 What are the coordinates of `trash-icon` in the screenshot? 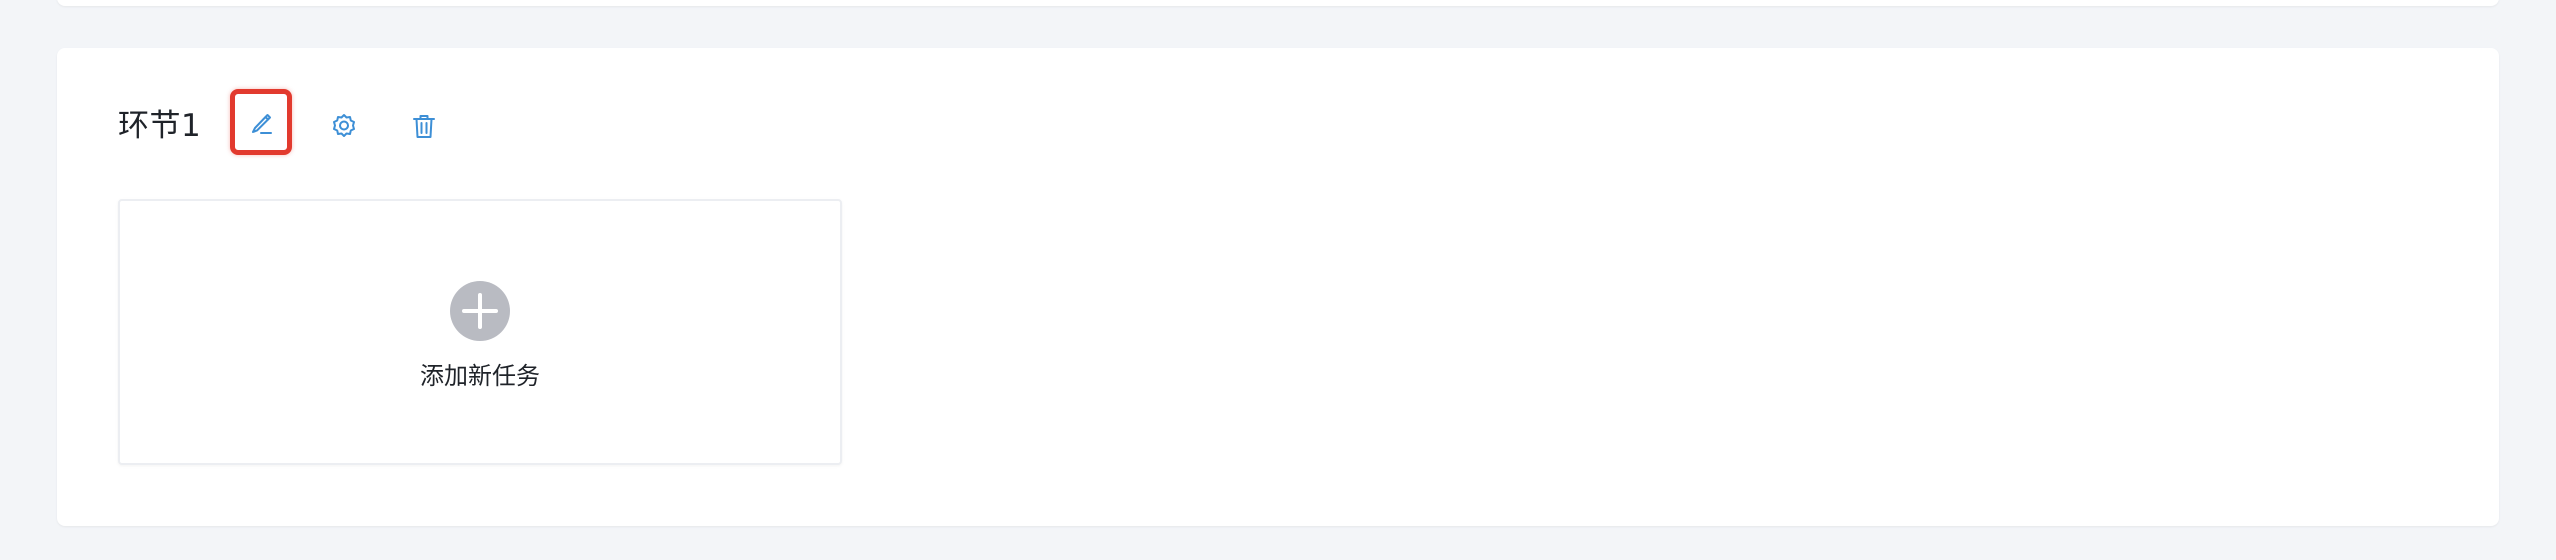 It's located at (424, 126).